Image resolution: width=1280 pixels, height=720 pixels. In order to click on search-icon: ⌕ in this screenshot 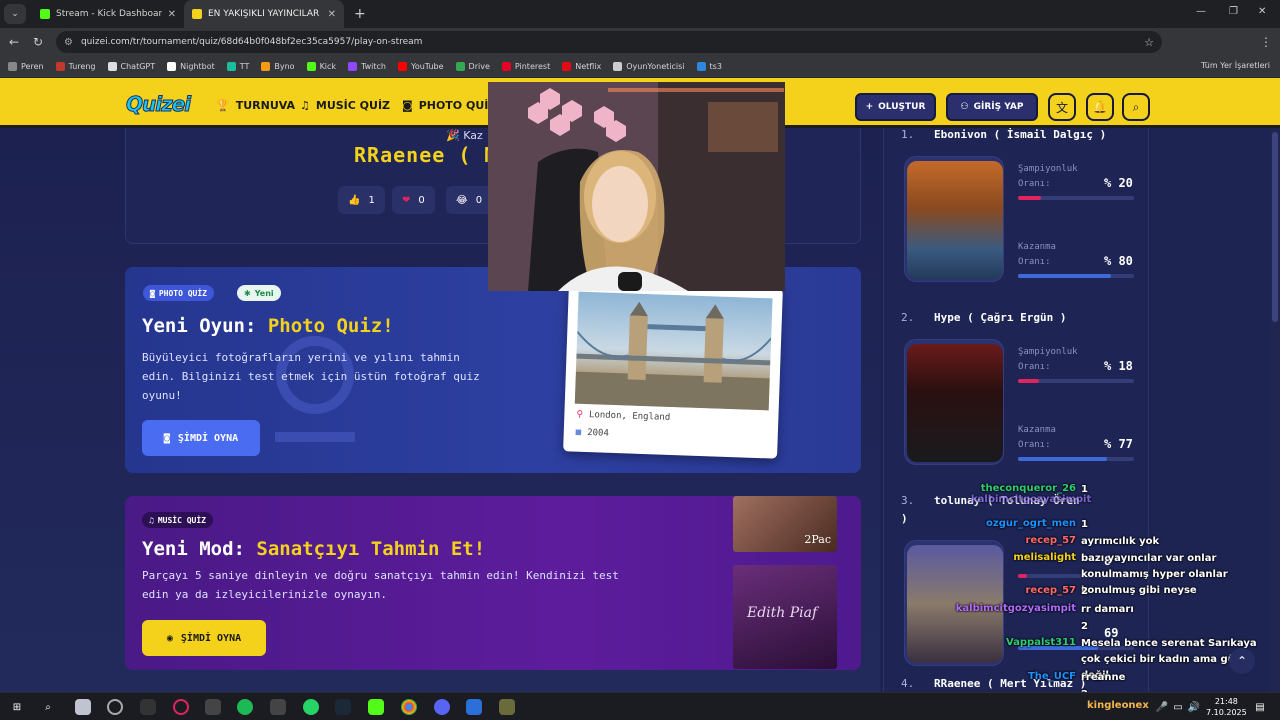, I will do `click(1136, 107)`.